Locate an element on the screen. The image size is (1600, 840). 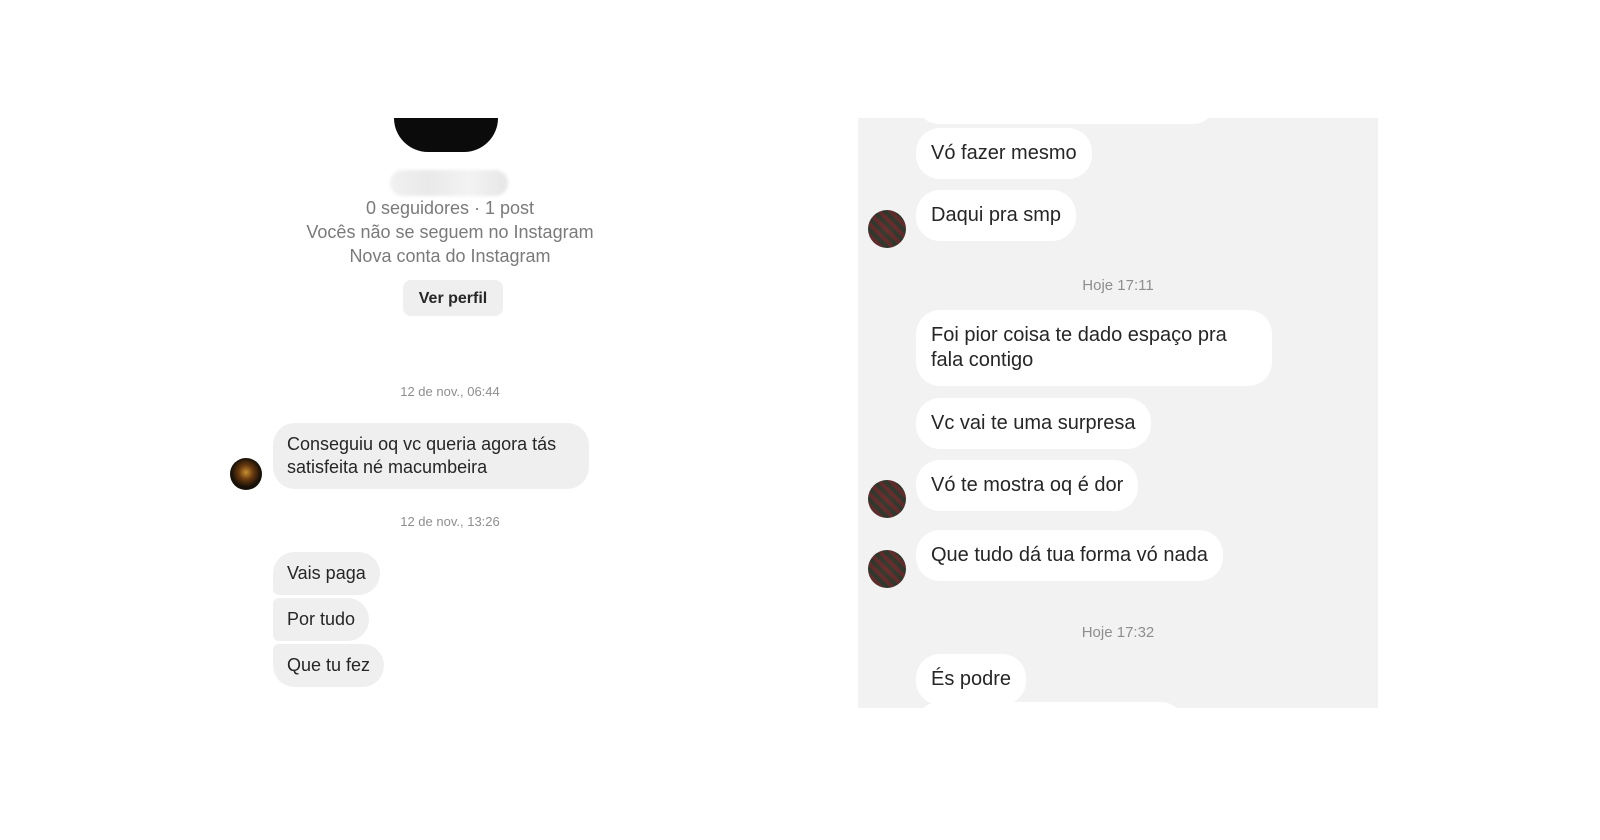
message-bubble: Daqui pra smp is located at coordinates (996, 215).